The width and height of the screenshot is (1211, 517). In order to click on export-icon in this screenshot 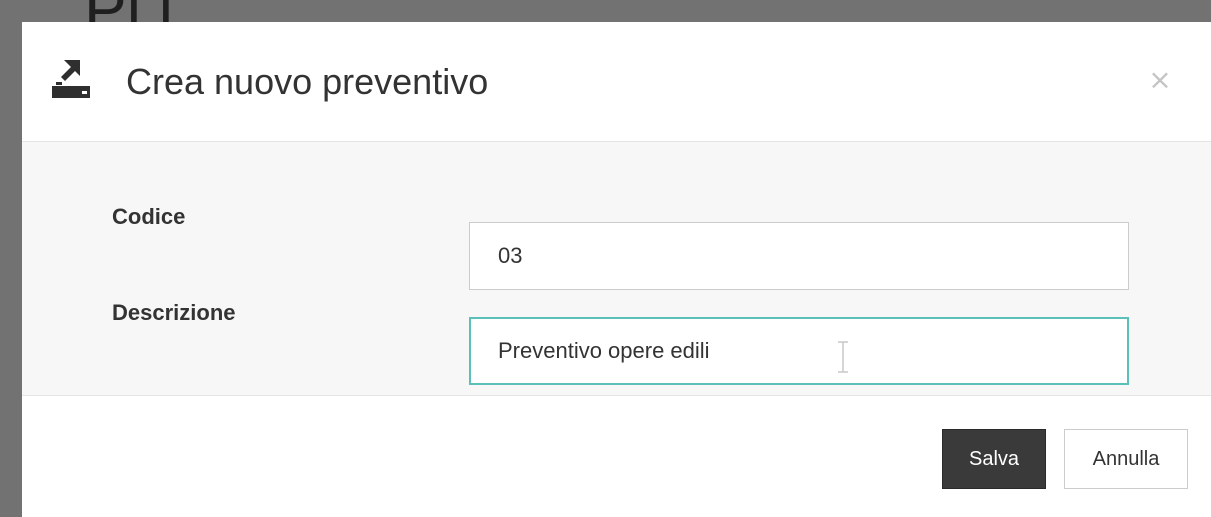, I will do `click(71, 79)`.